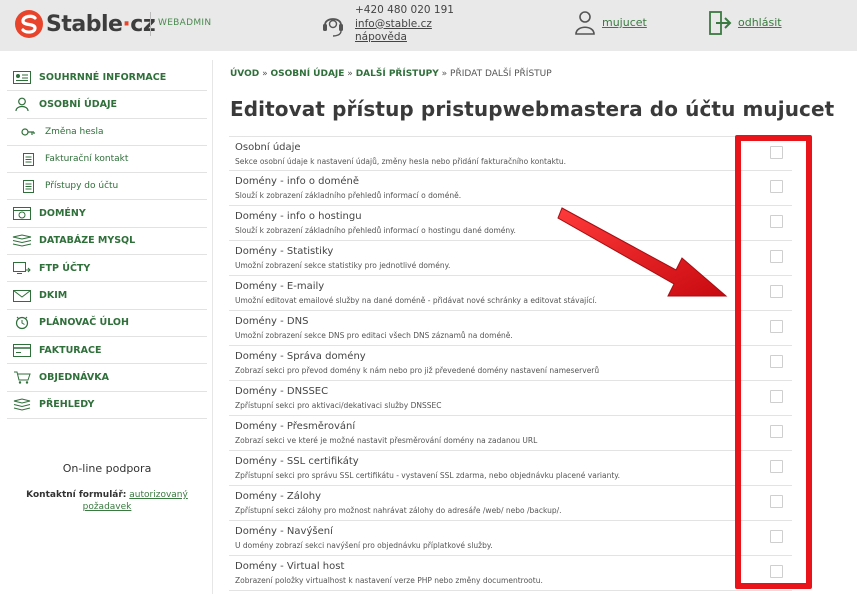 This screenshot has width=857, height=594. What do you see at coordinates (22, 377) in the screenshot?
I see `order-icon` at bounding box center [22, 377].